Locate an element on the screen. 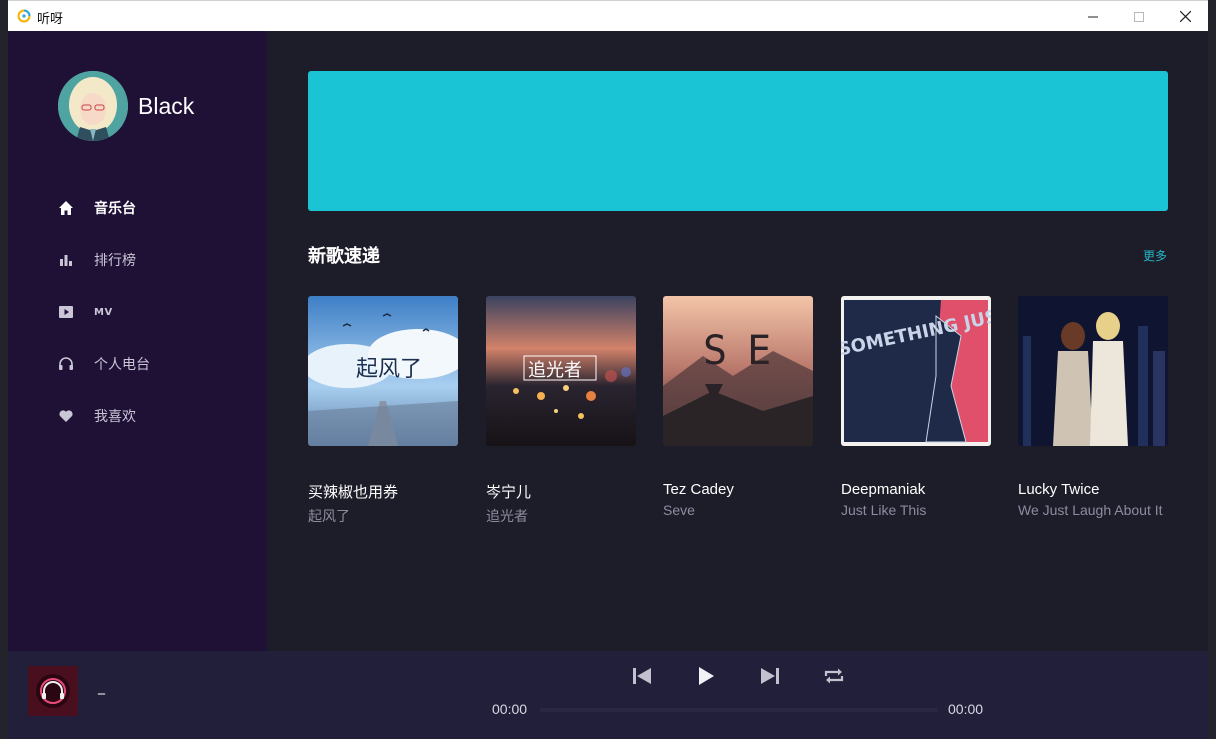  bar-chart-icon is located at coordinates (66, 260).